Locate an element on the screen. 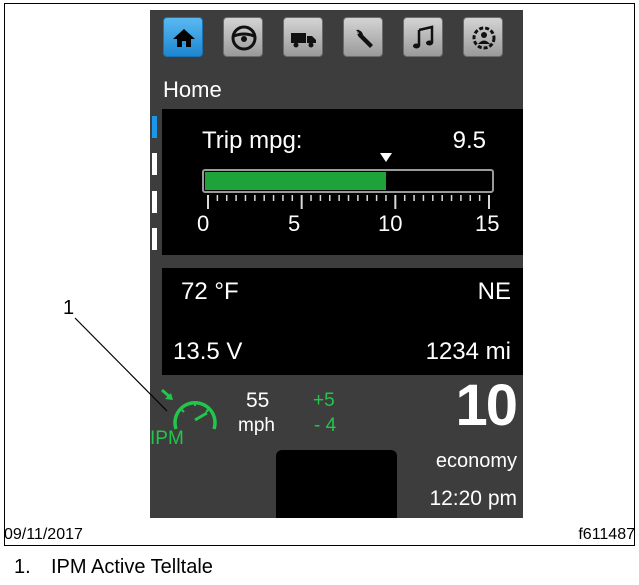 This screenshot has height=585, width=639. ipm-label: IPM is located at coordinates (167, 438).